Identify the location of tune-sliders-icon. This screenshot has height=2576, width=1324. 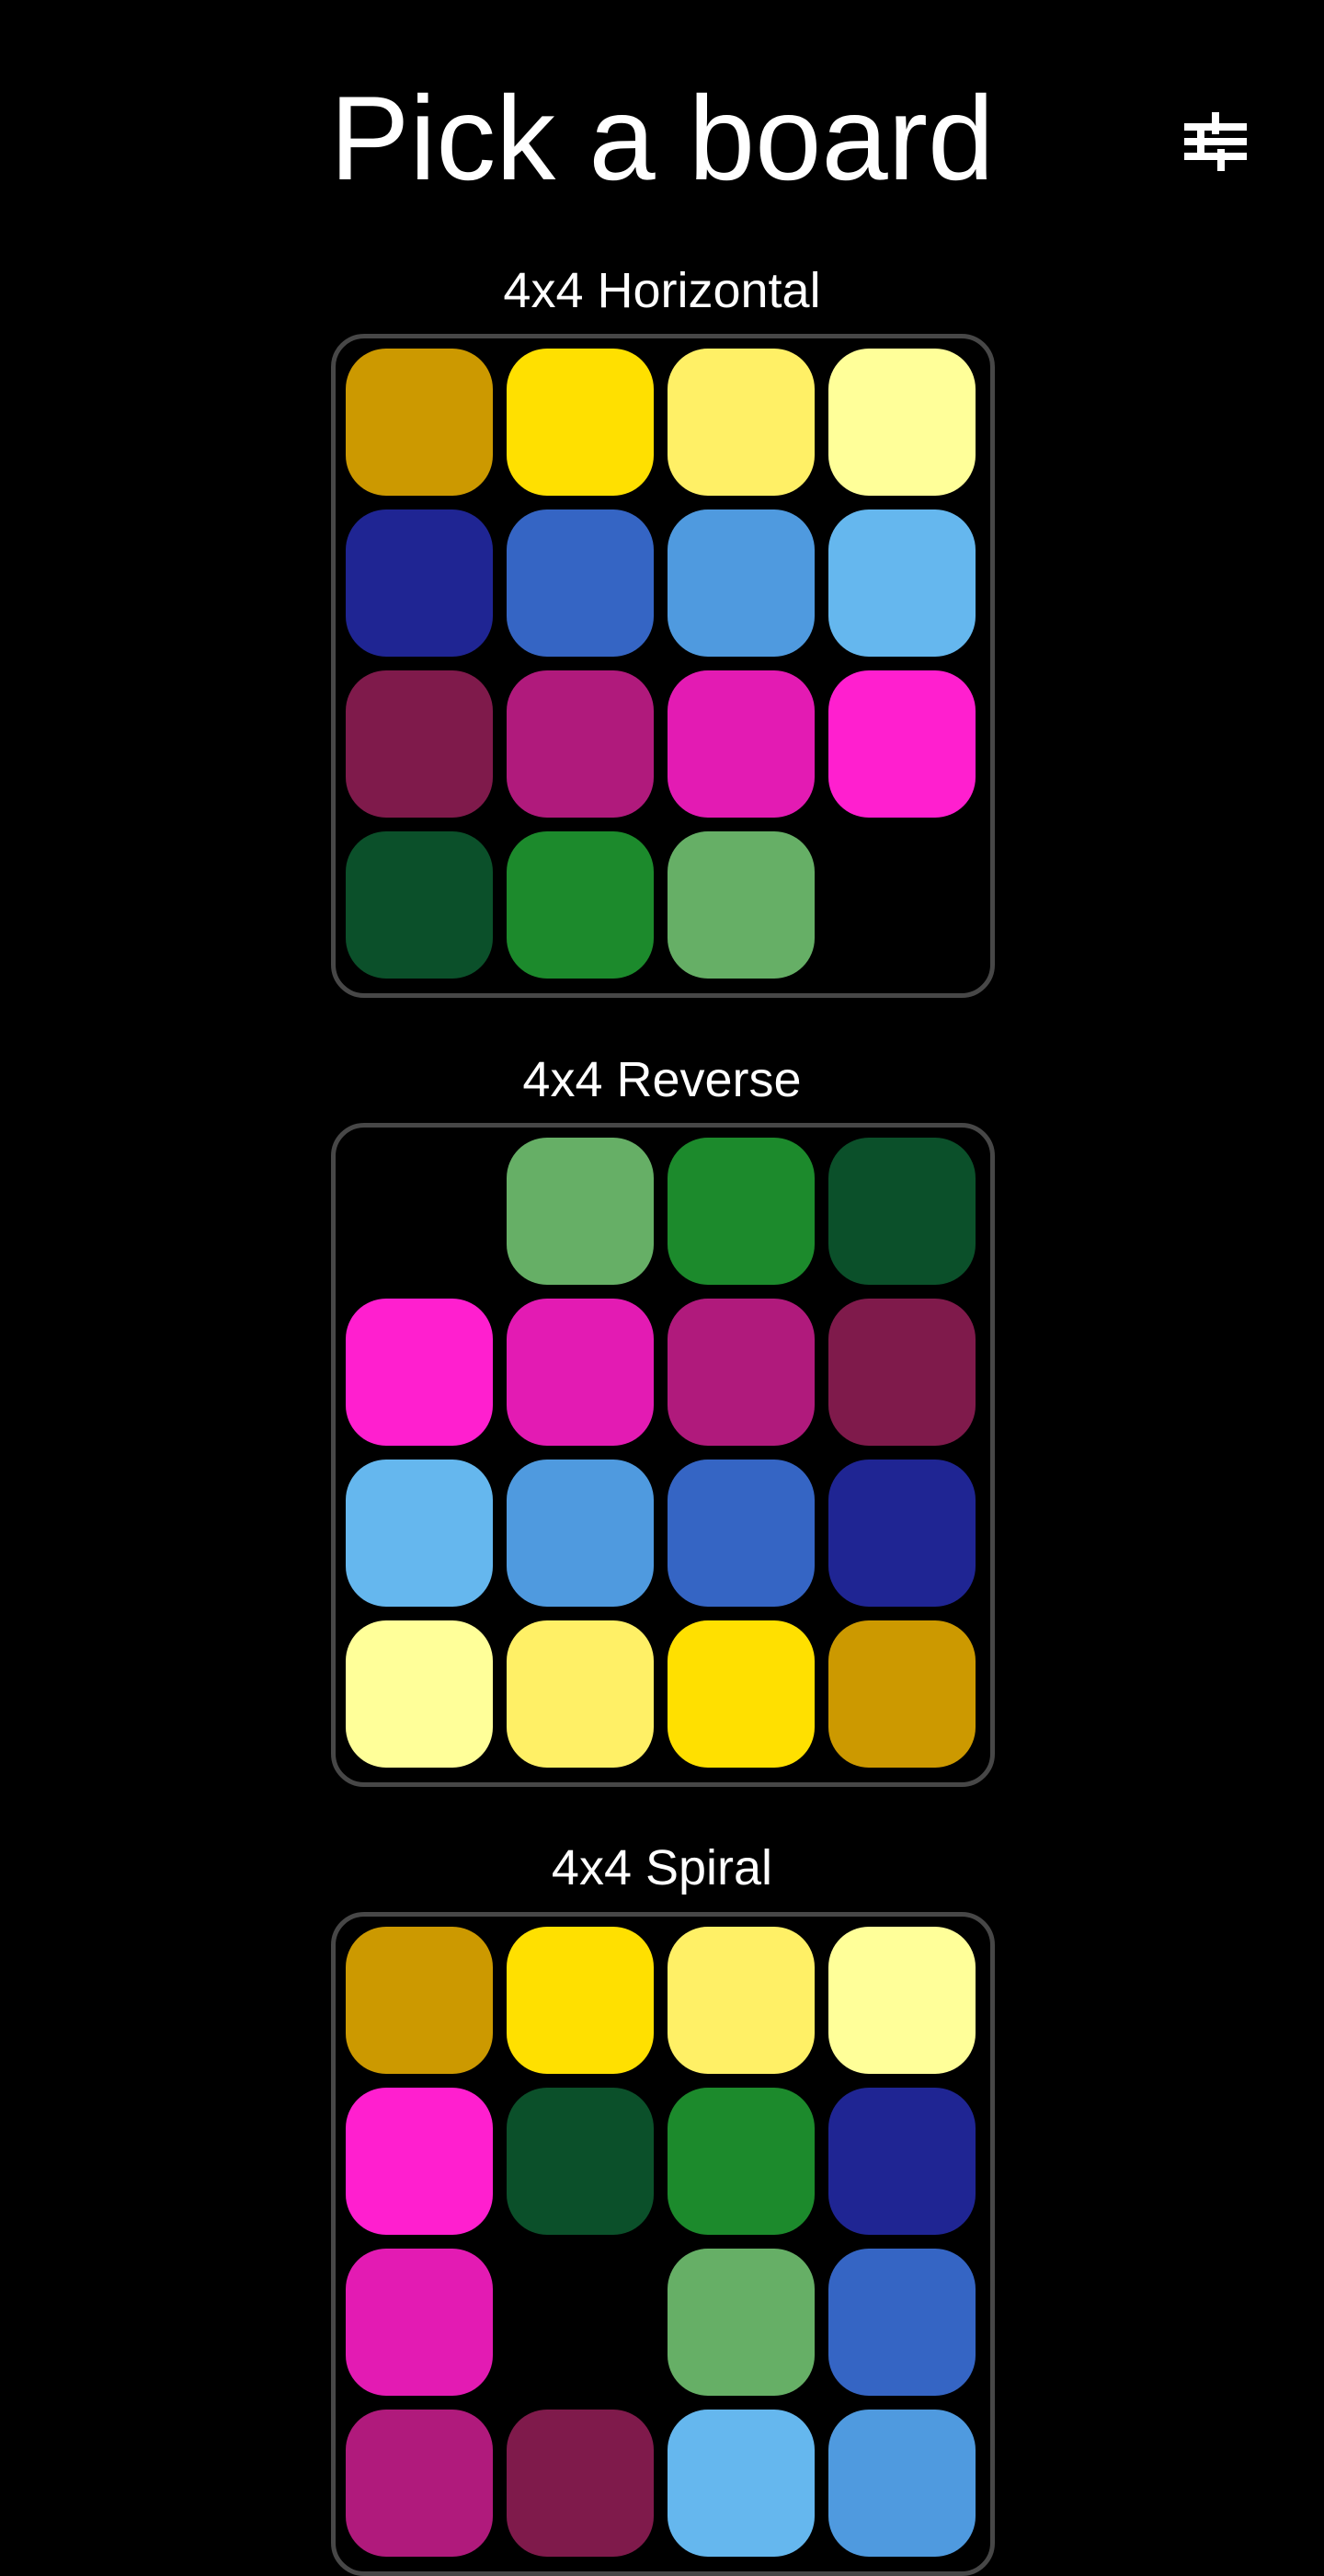
(1215, 141).